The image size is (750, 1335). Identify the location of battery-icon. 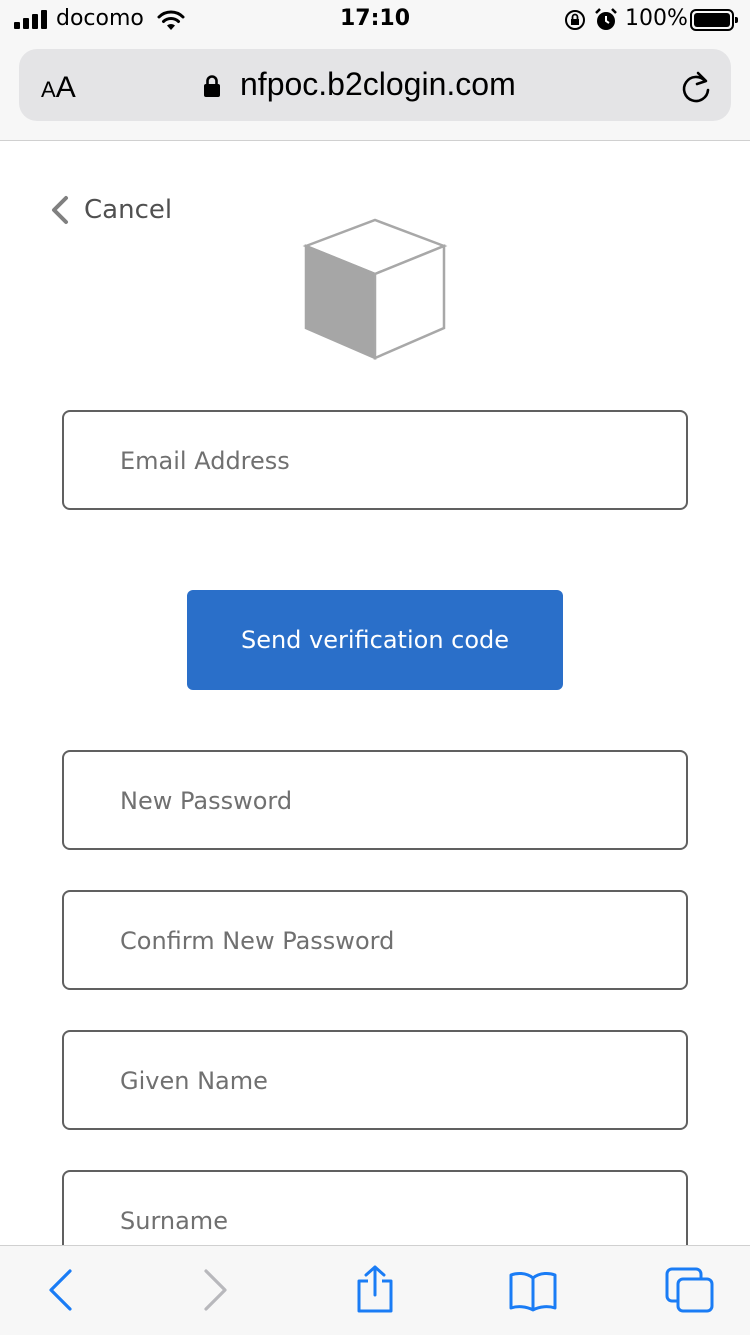
(714, 20).